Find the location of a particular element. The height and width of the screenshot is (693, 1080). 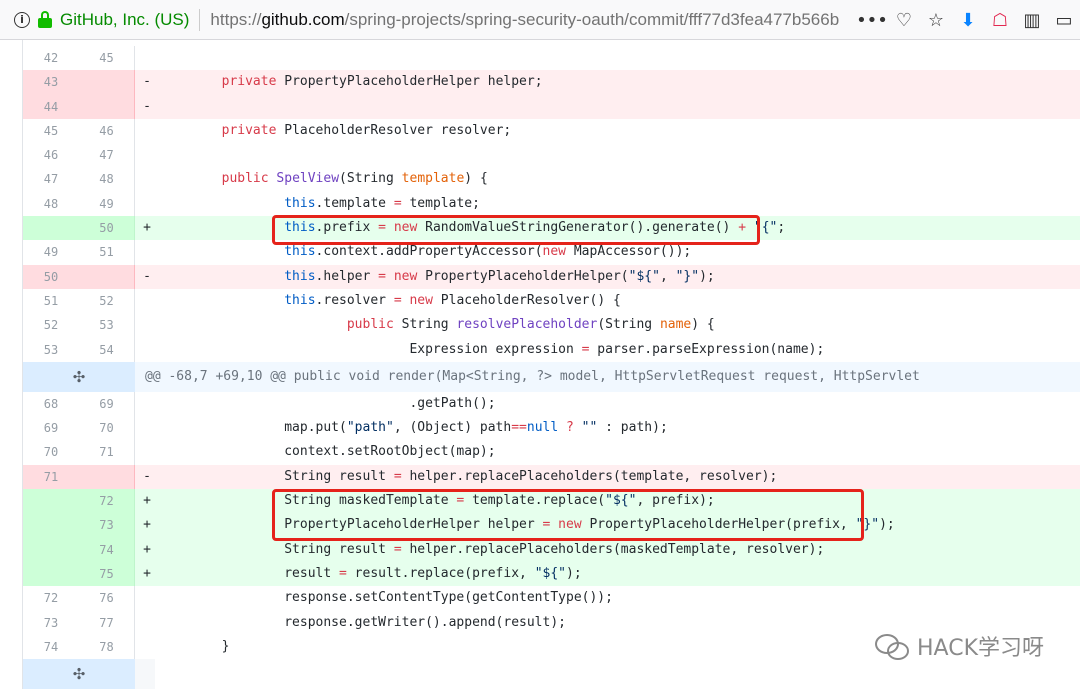

new-line-number: 52 is located at coordinates (107, 301).